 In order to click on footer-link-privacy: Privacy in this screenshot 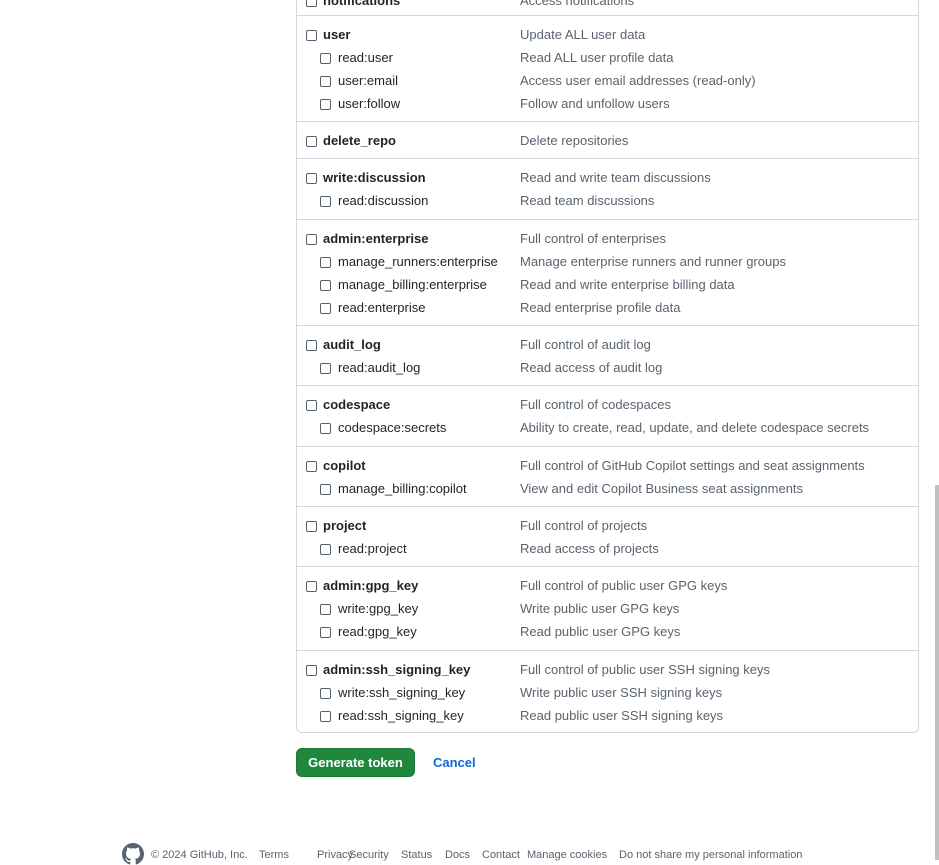, I will do `click(335, 855)`.